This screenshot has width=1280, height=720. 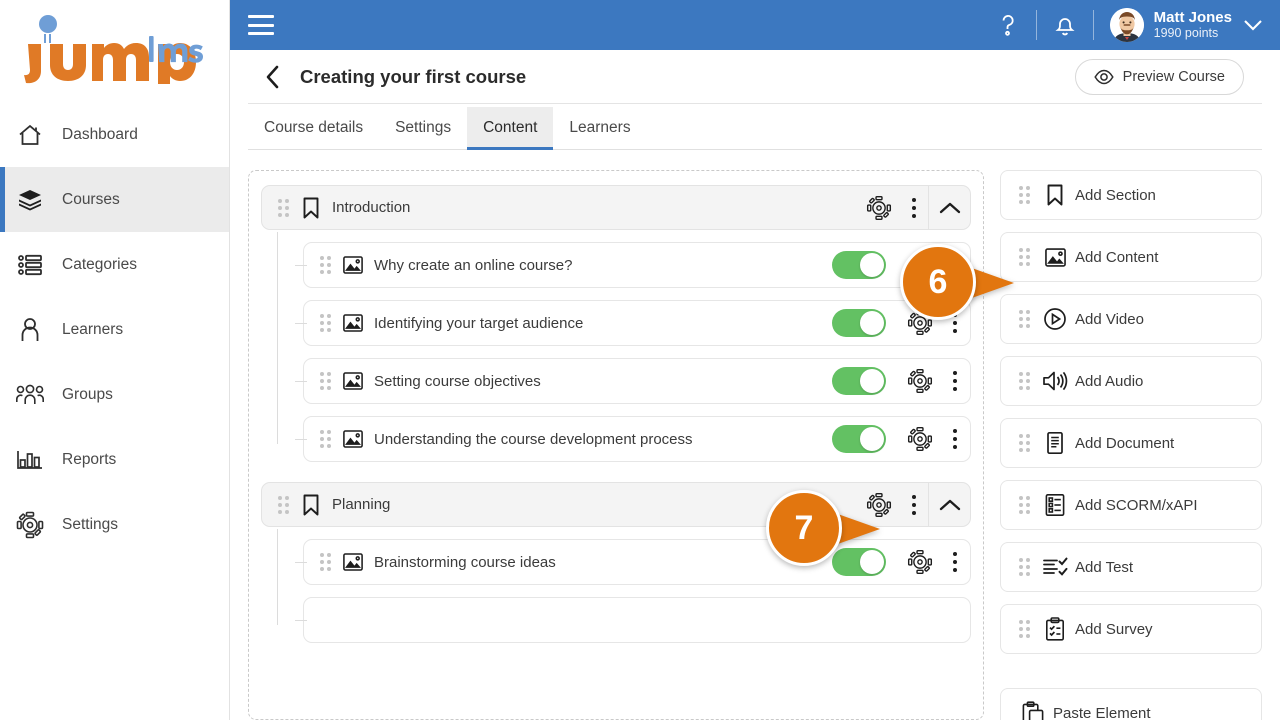 I want to click on tab-learners: Learners, so click(x=599, y=128).